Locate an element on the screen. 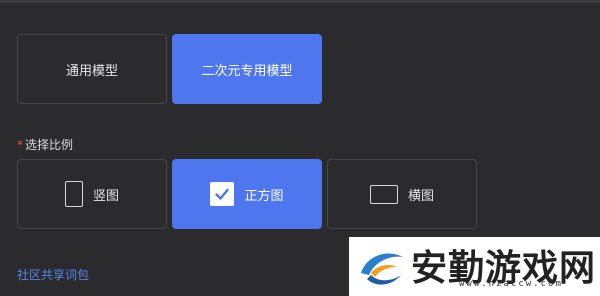 The height and width of the screenshot is (296, 600). ratio-section-text: 选择比例 is located at coordinates (49, 145).